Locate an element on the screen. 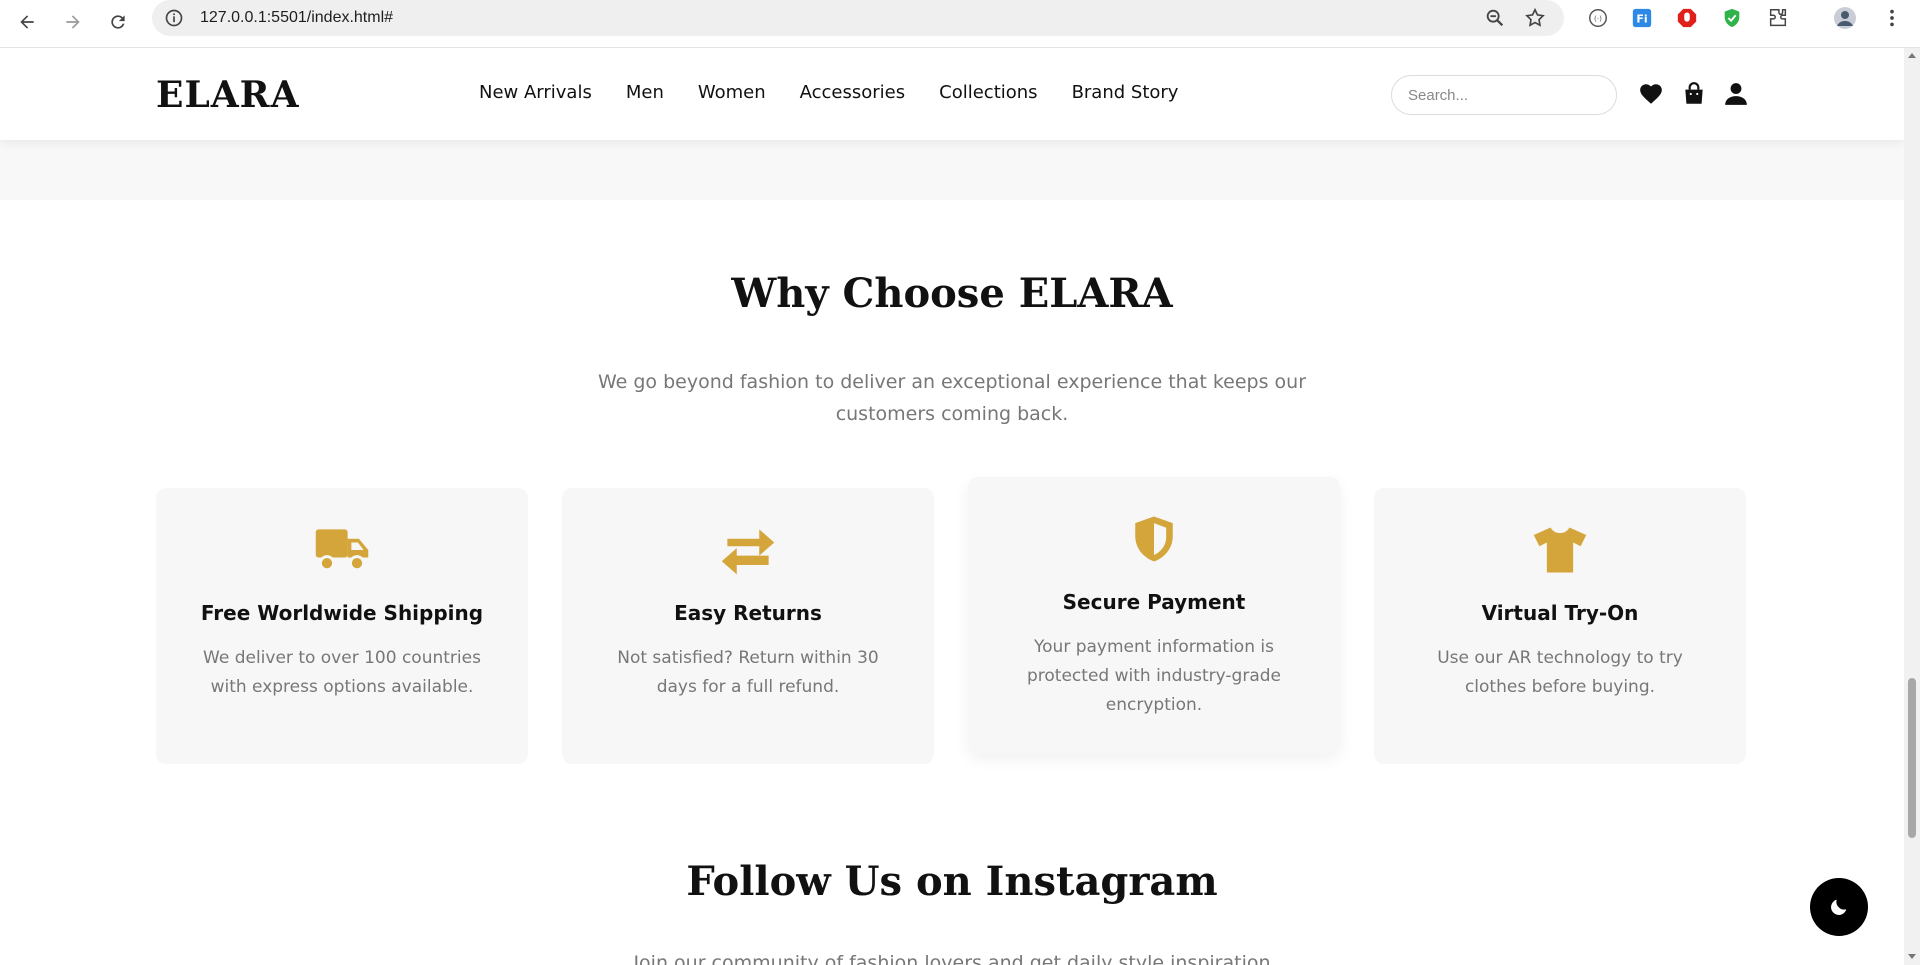 This screenshot has height=965, width=1920. previous-section-end is located at coordinates (952, 170).